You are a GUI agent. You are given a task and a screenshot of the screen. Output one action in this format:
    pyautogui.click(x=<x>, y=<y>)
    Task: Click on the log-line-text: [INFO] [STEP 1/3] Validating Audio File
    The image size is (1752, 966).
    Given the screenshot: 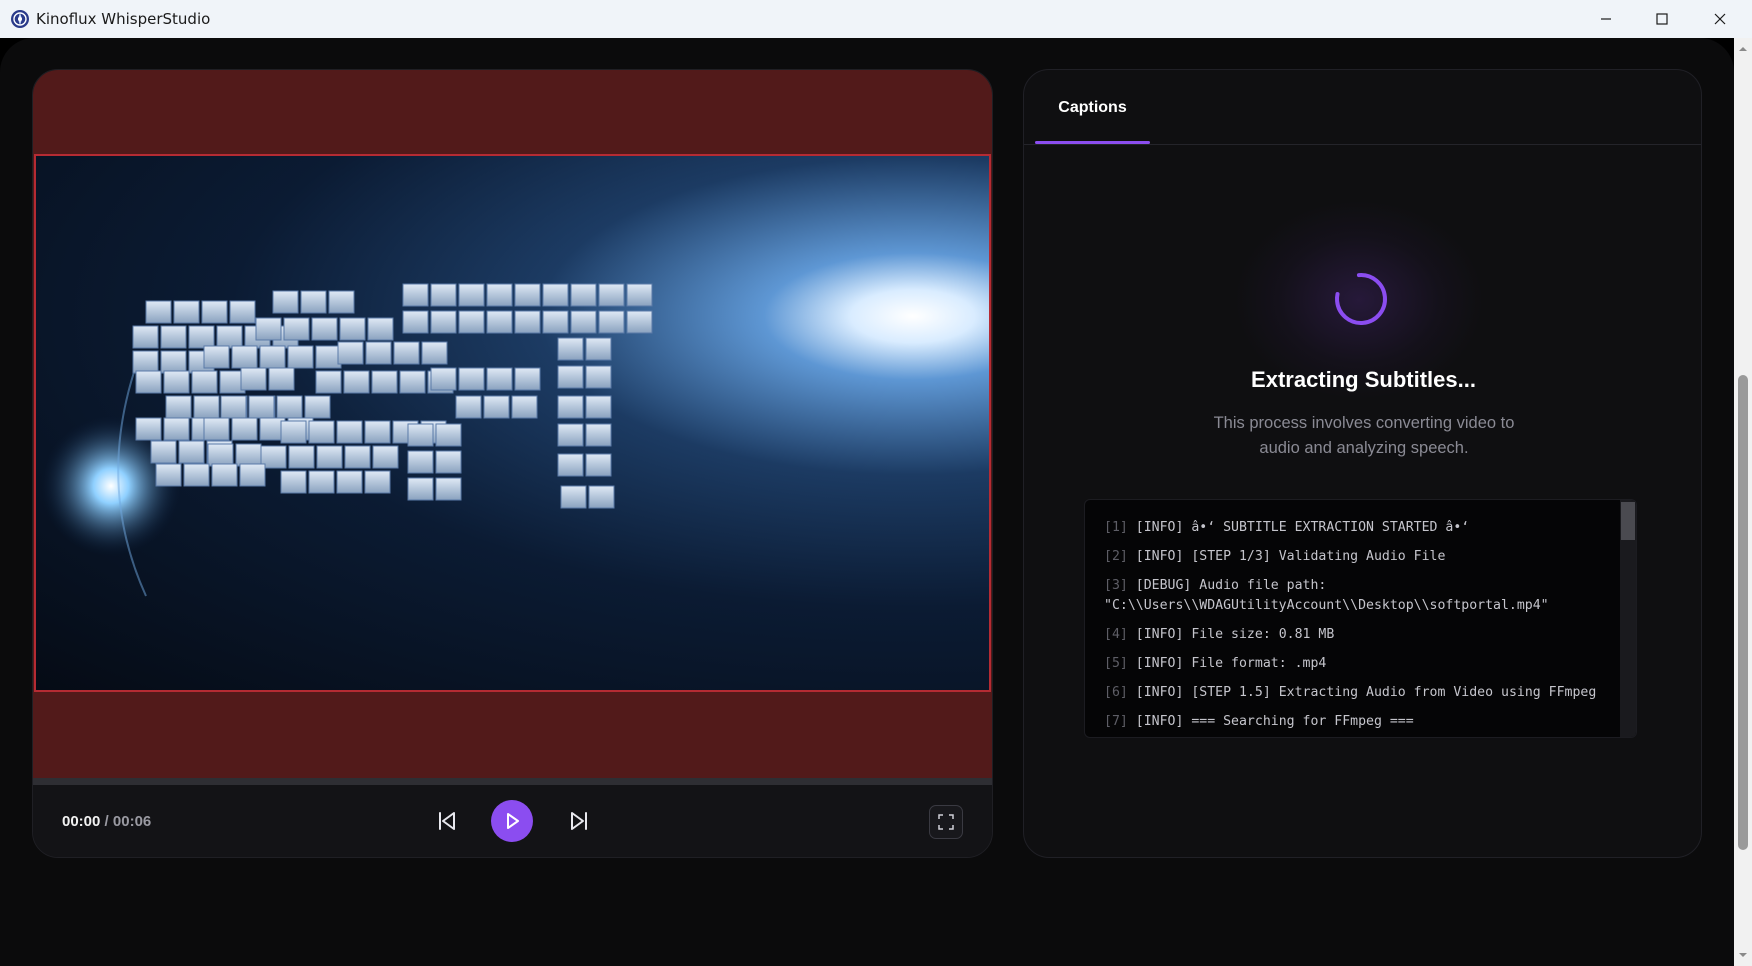 What is the action you would take?
    pyautogui.click(x=1290, y=556)
    